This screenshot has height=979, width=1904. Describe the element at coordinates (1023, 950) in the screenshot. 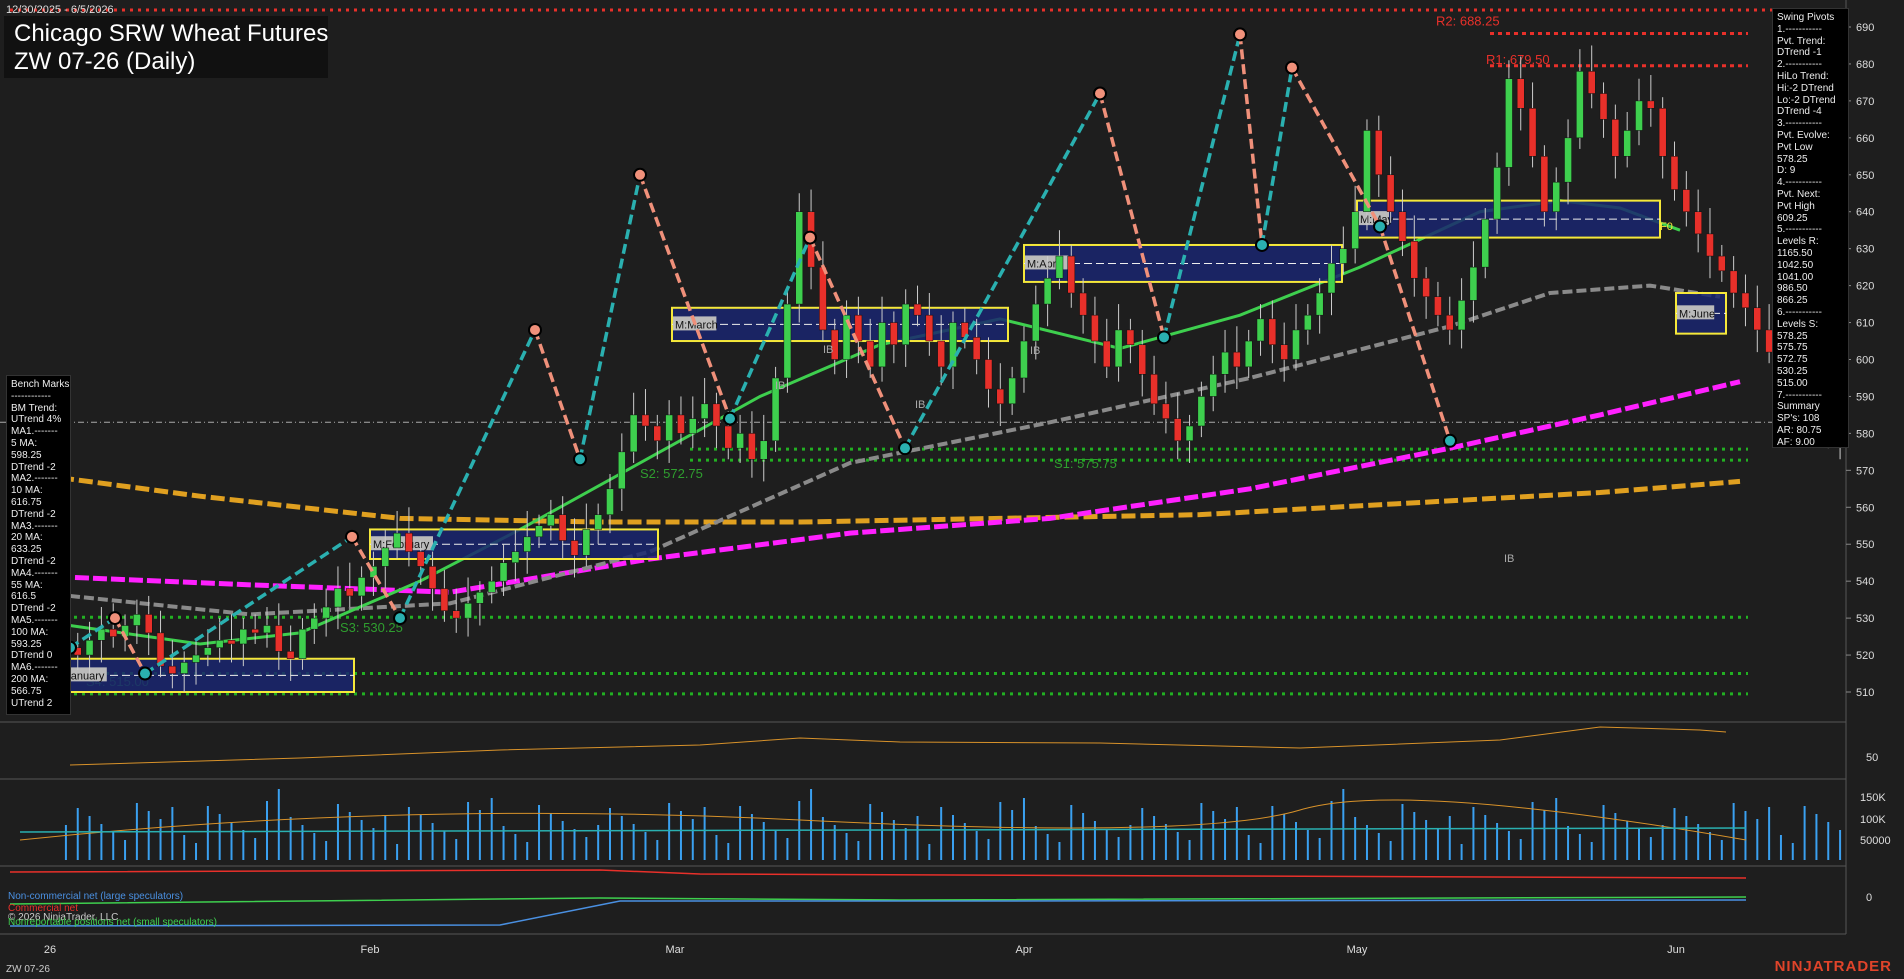

I see `x-tick-label: Apr` at that location.